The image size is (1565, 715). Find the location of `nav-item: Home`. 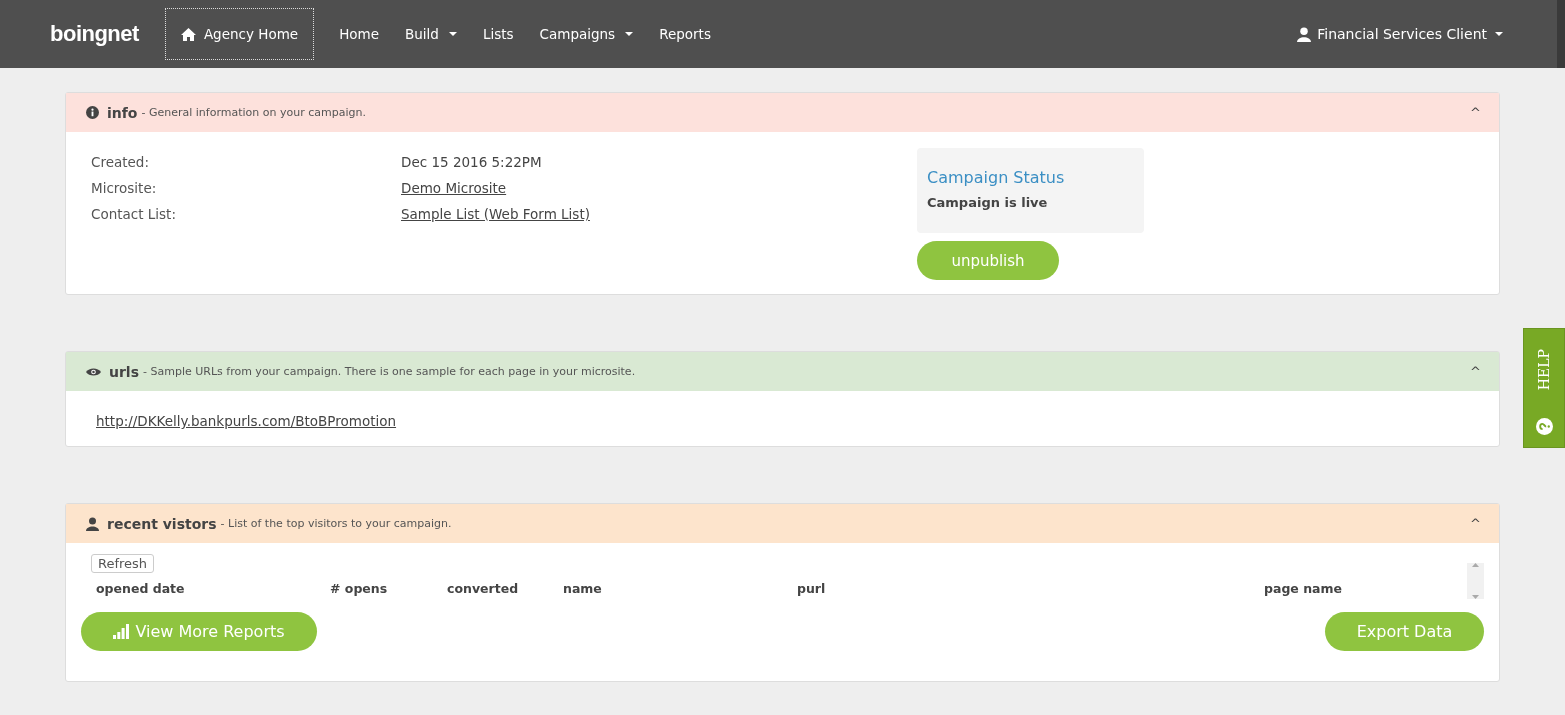

nav-item: Home is located at coordinates (359, 34).